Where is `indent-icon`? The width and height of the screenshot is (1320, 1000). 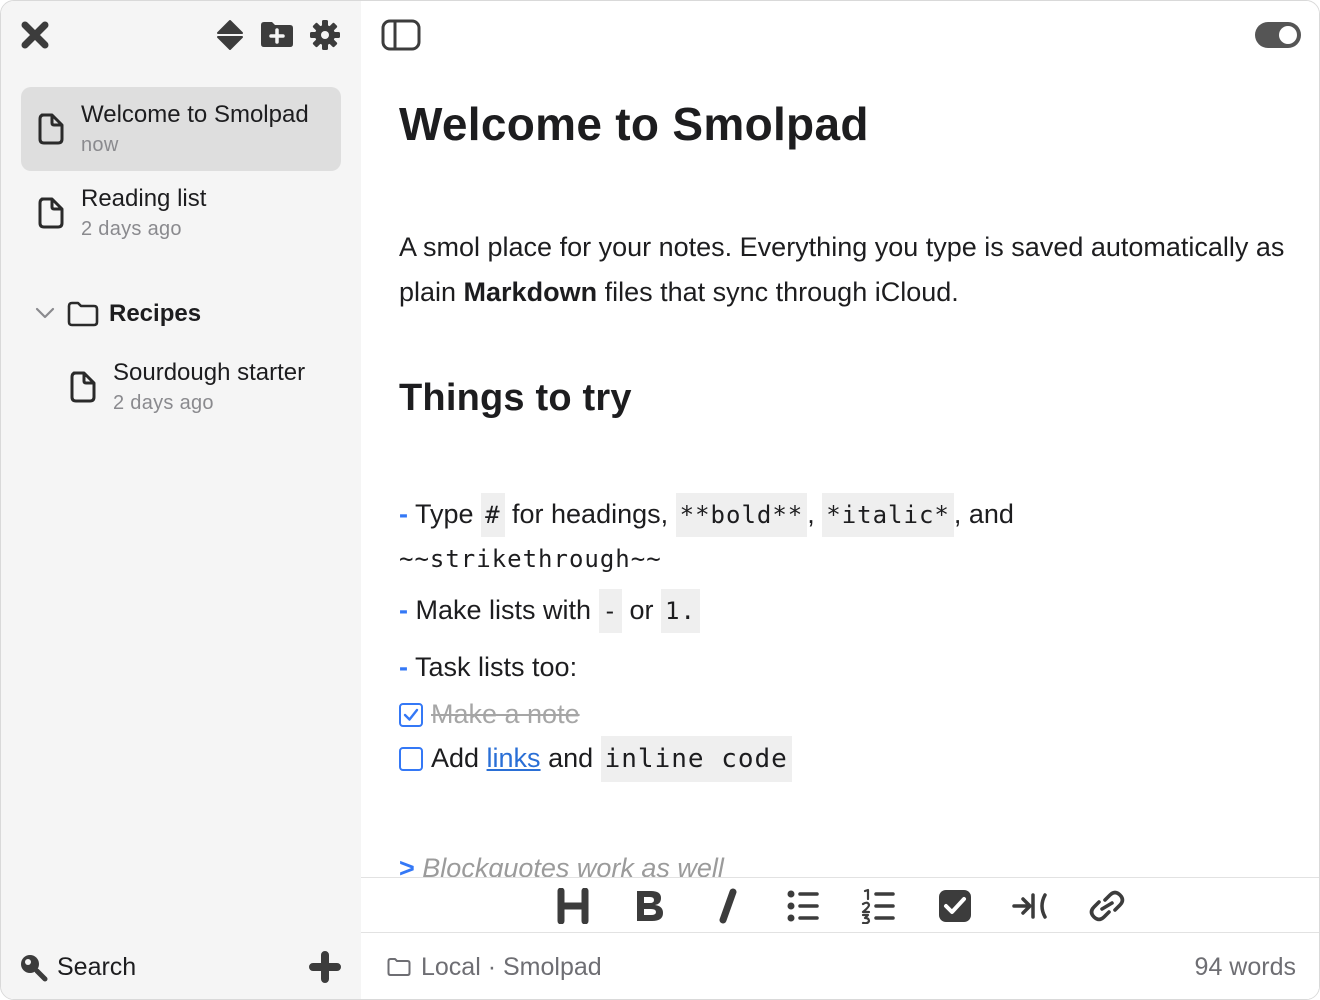
indent-icon is located at coordinates (1031, 906).